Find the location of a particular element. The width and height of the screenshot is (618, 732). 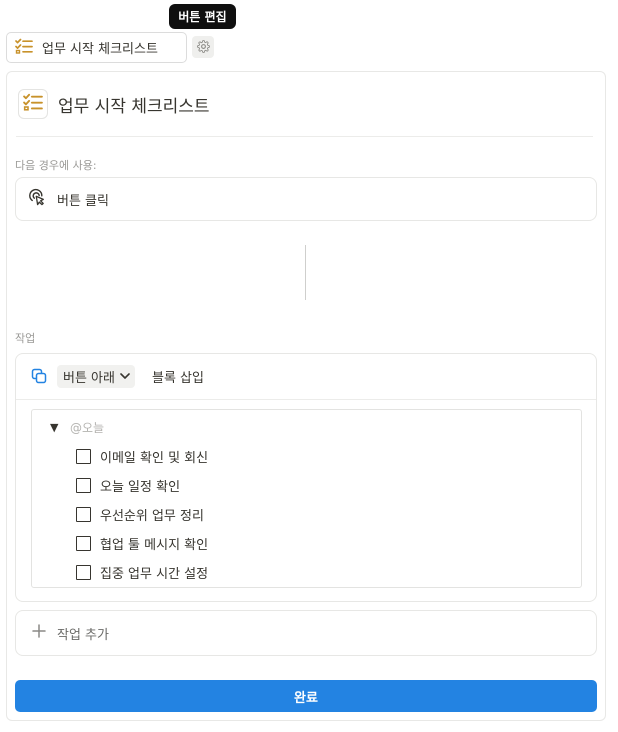

actions-section-label: 작업 is located at coordinates (25, 338).